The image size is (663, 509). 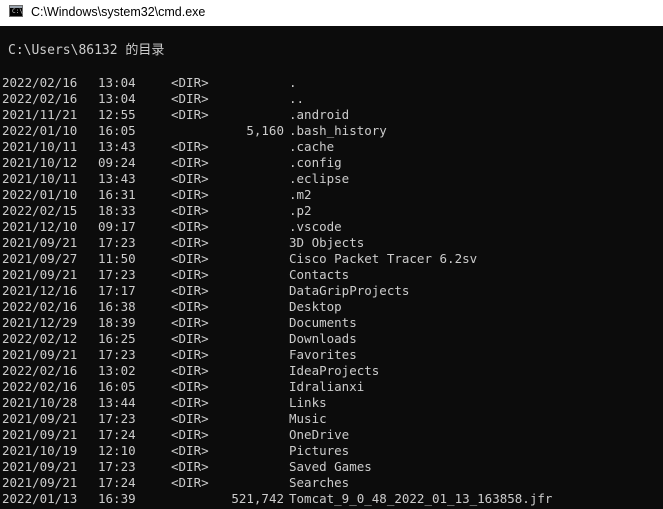 I want to click on entry-date: 2022/02/12, so click(x=40, y=338).